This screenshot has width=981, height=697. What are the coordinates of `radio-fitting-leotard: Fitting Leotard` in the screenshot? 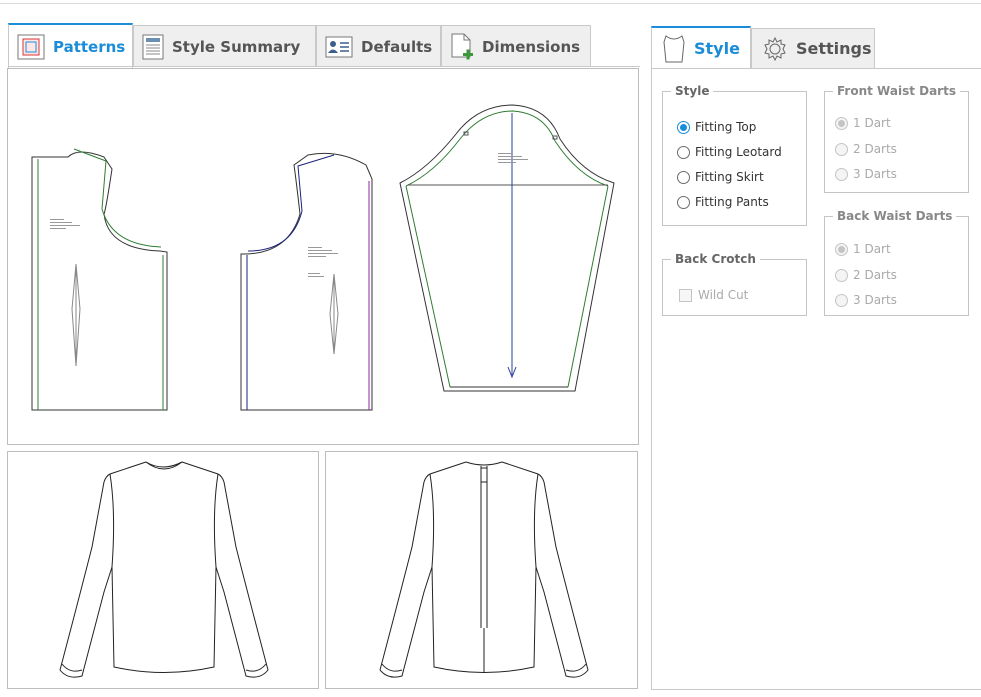 It's located at (729, 152).